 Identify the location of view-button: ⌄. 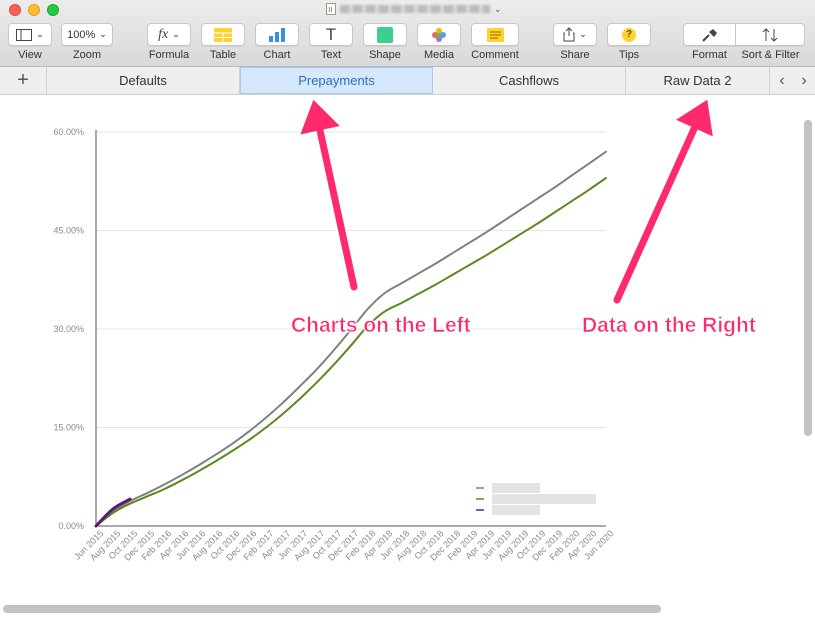
(30, 34).